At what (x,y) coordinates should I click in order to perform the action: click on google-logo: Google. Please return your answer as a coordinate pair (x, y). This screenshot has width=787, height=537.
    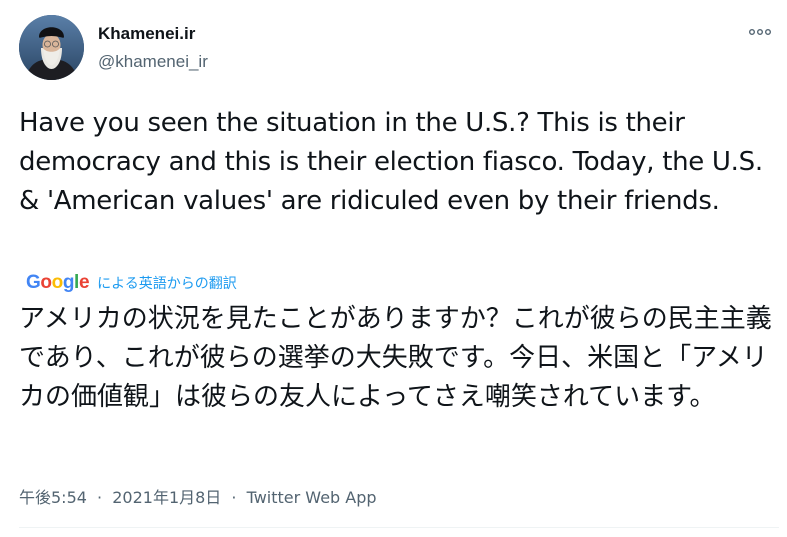
    Looking at the image, I should click on (58, 282).